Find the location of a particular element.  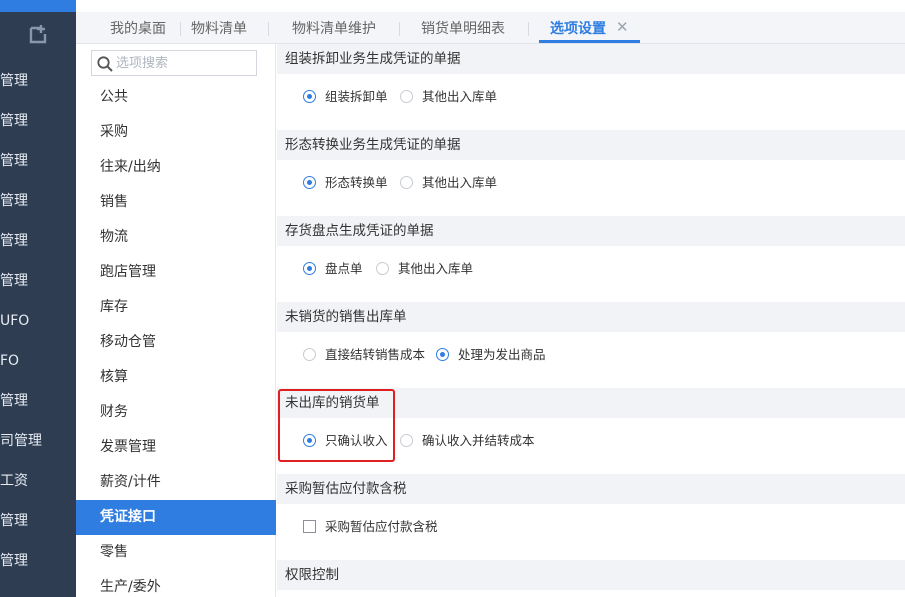

checkbox-option: 采购暂估应付款含税 is located at coordinates (370, 527).